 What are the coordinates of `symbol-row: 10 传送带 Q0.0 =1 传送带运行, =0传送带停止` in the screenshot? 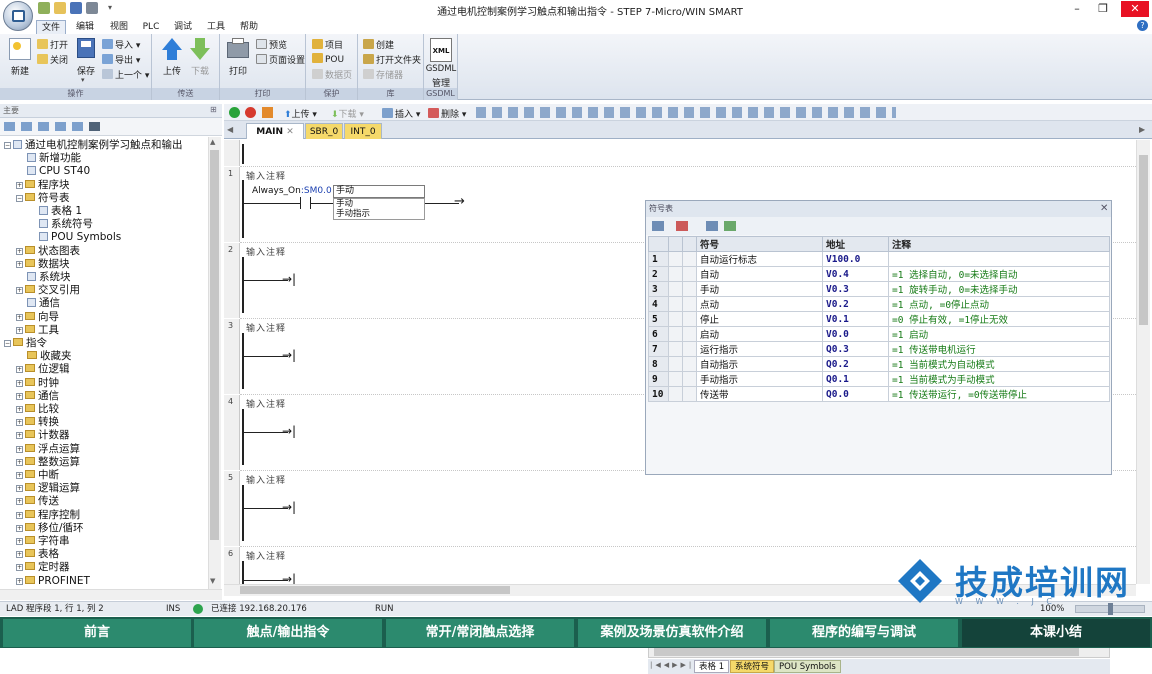 It's located at (879, 394).